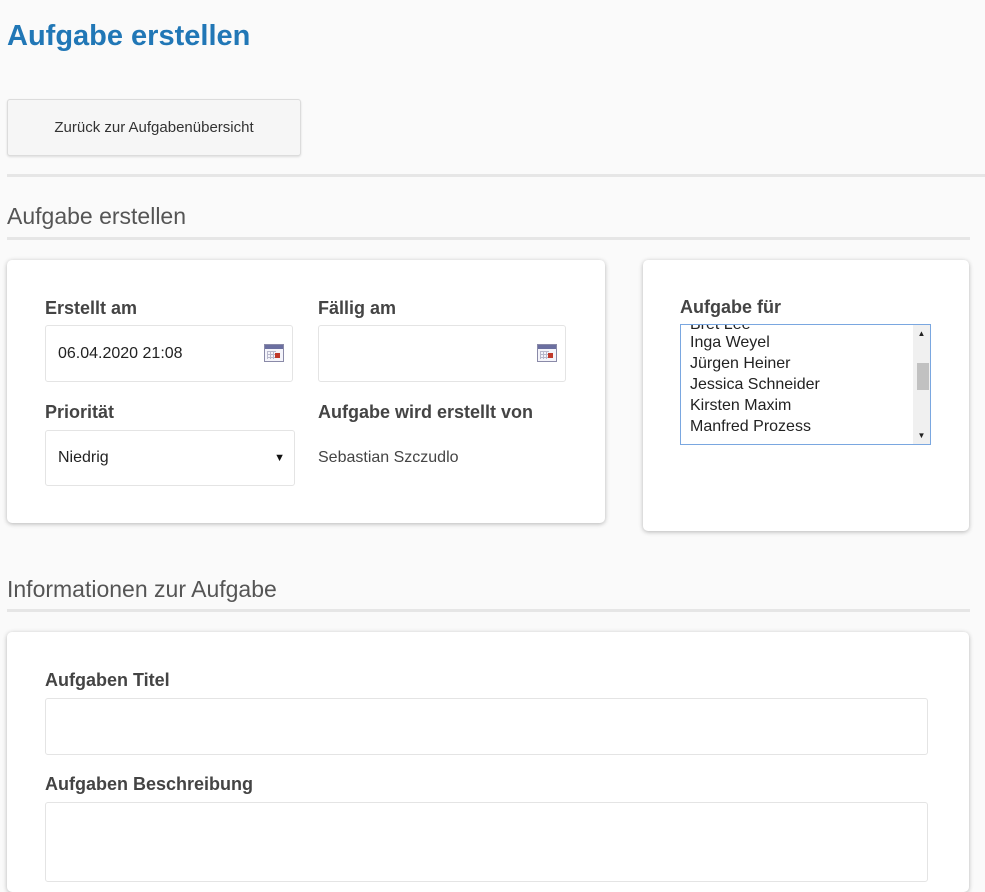 The width and height of the screenshot is (985, 892). What do you see at coordinates (357, 308) in the screenshot?
I see `due-at-label: Fällig am` at bounding box center [357, 308].